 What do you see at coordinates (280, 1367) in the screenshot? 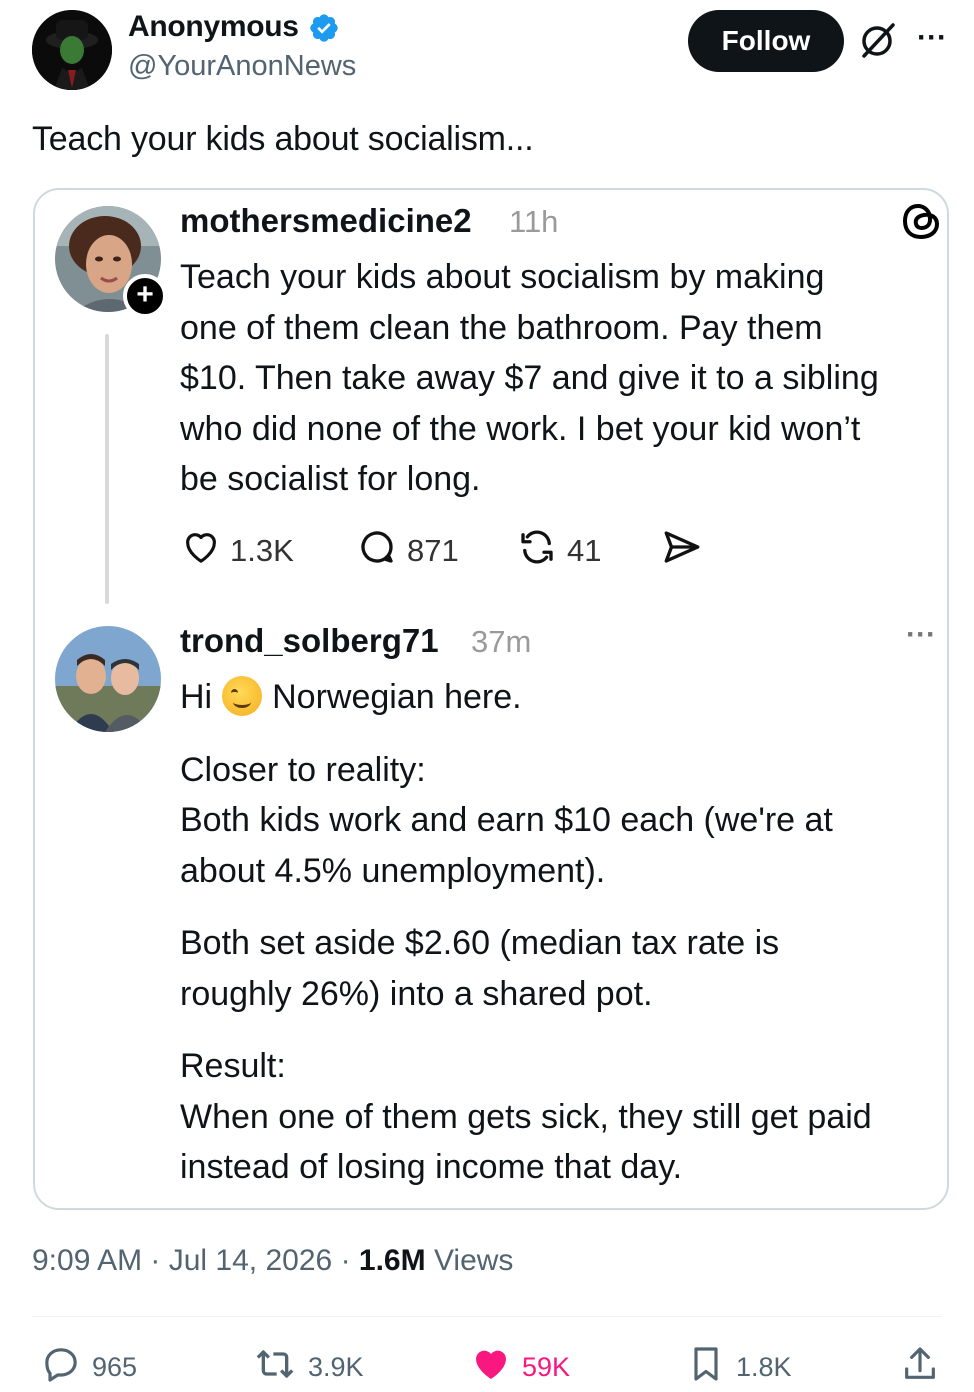
I see `retweet-icon` at bounding box center [280, 1367].